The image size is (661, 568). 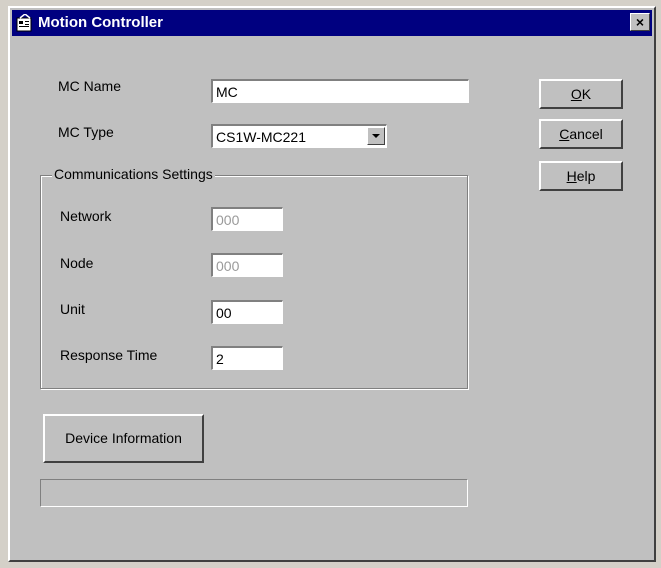 I want to click on ok-accelerator: O, so click(x=576, y=94).